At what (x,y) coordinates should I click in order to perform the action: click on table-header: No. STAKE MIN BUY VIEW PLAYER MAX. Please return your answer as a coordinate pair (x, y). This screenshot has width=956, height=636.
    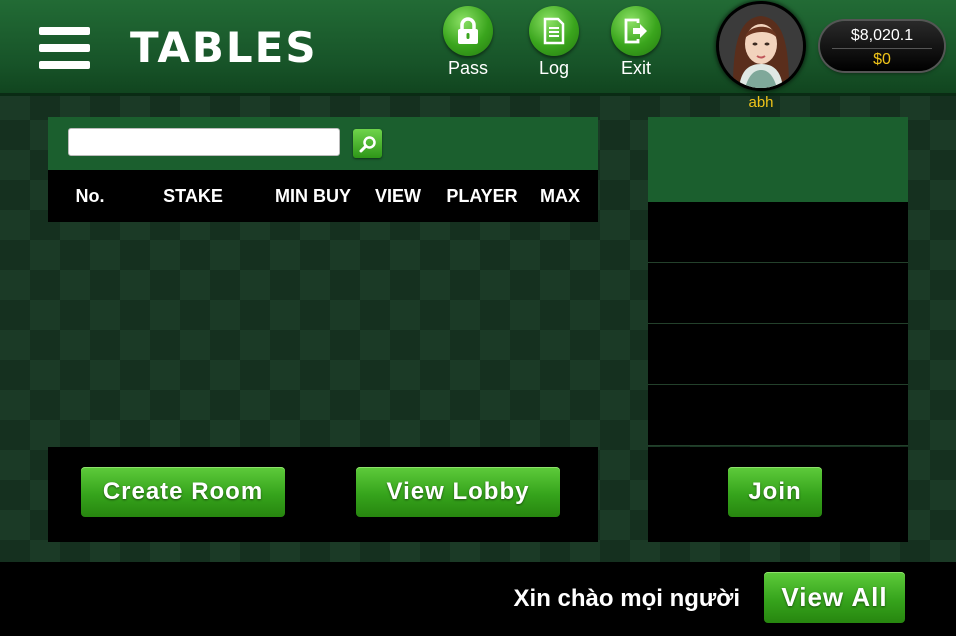
    Looking at the image, I should click on (323, 196).